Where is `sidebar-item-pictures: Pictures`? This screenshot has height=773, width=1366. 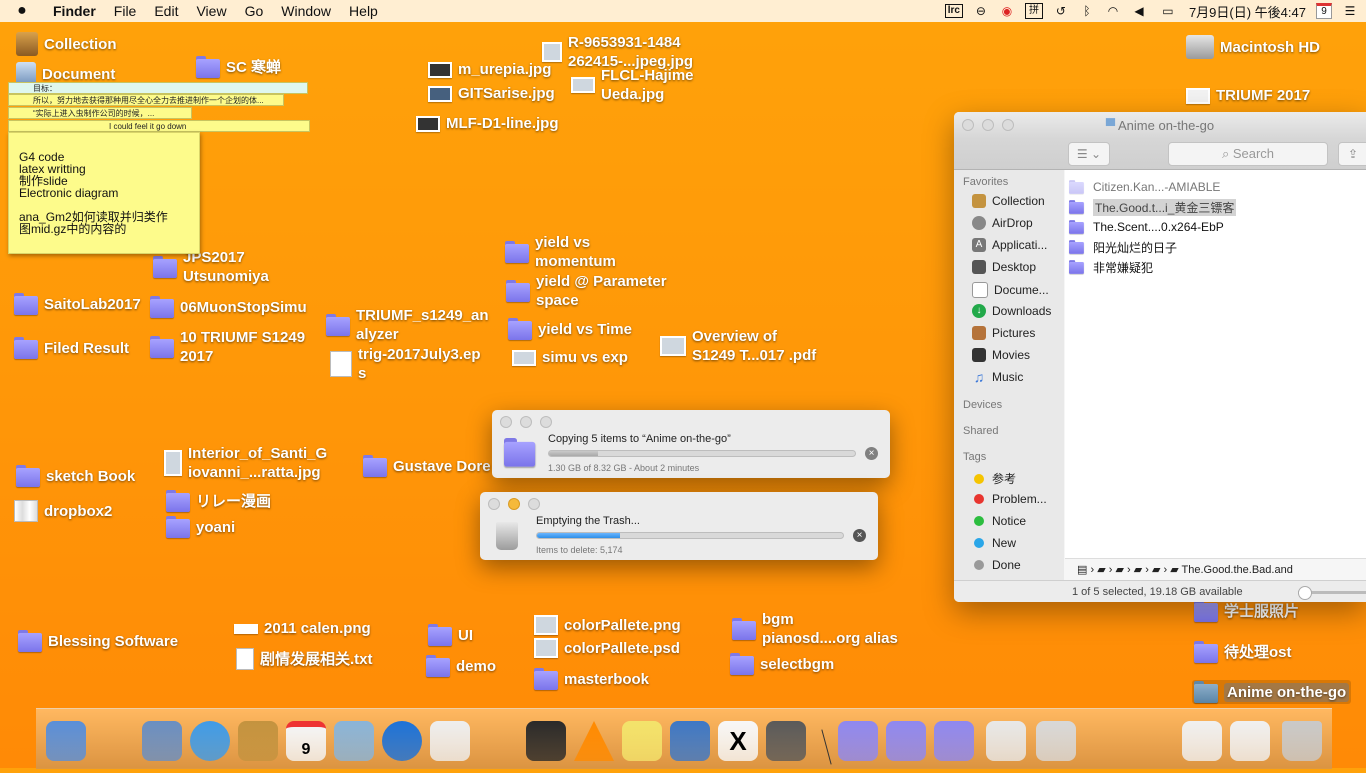 sidebar-item-pictures: Pictures is located at coordinates (1003, 333).